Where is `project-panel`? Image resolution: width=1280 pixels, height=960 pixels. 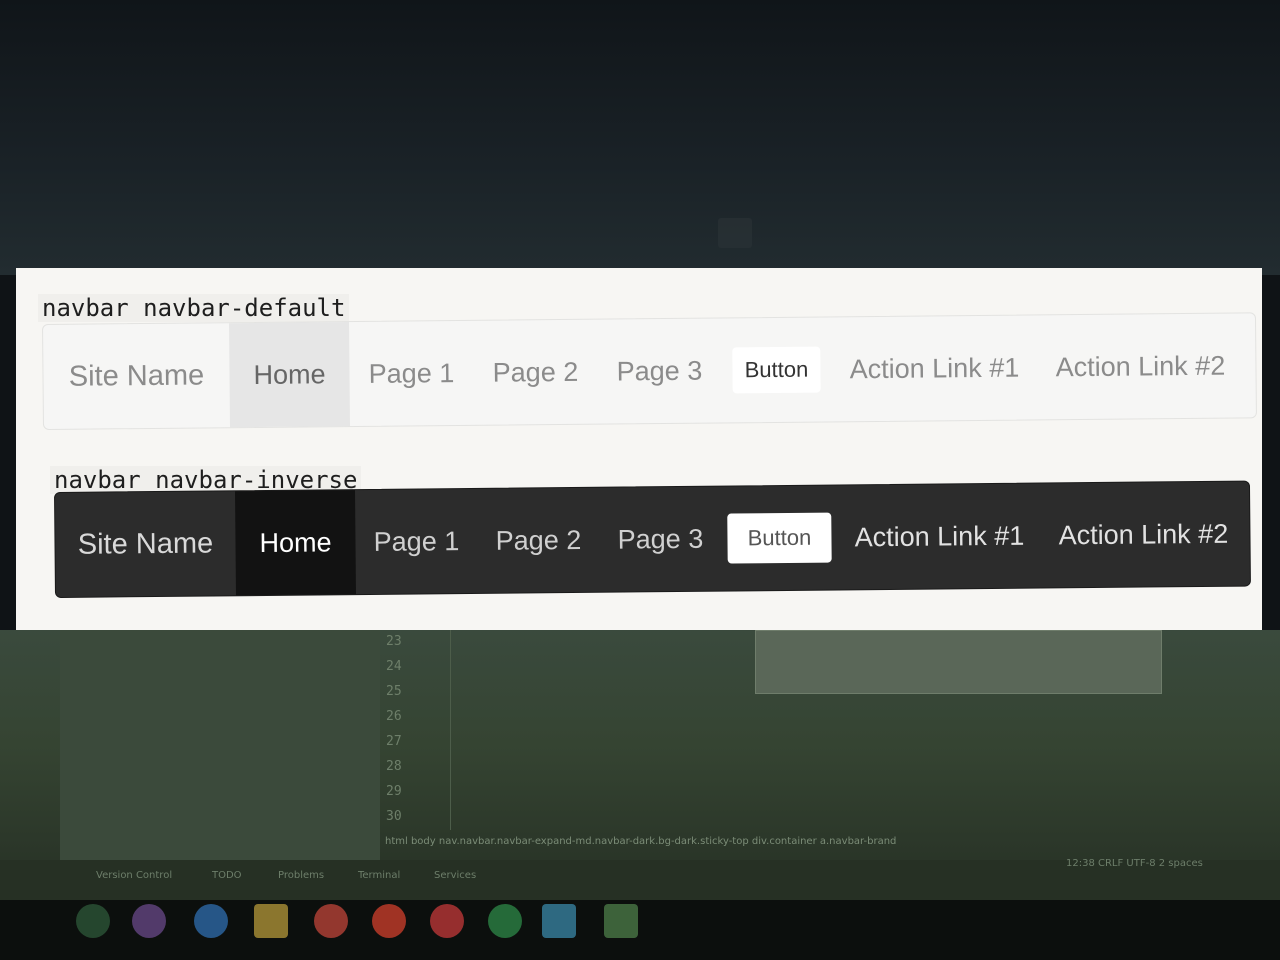 project-panel is located at coordinates (220, 745).